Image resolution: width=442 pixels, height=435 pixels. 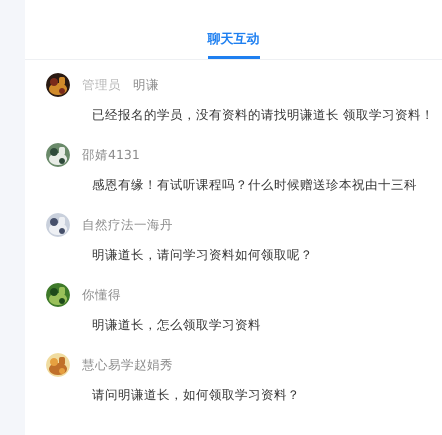 I want to click on message-text: 感恩有缘！有试听课程吗？什么时候赠送珍本祝由十三科, so click(x=255, y=185).